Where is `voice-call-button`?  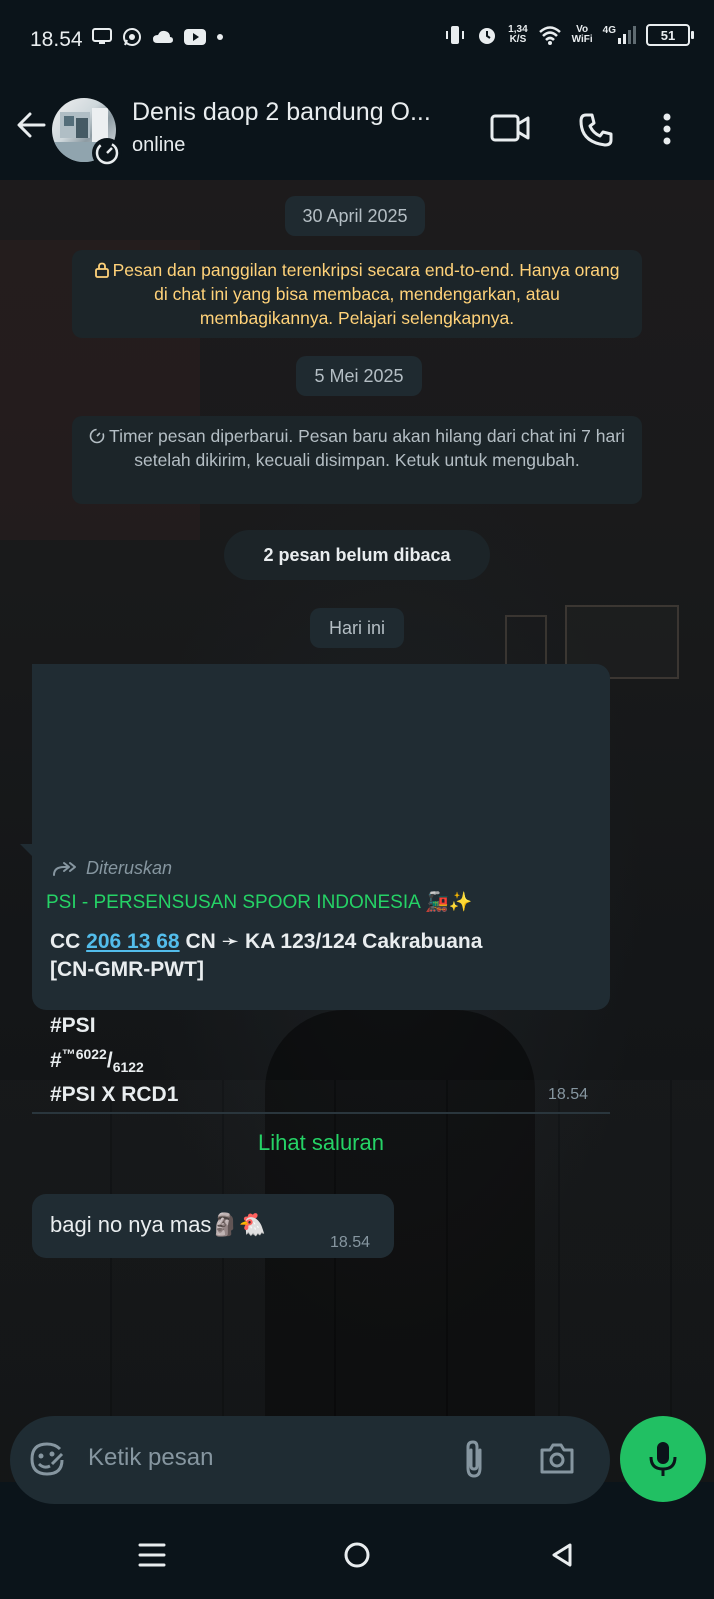 voice-call-button is located at coordinates (596, 132).